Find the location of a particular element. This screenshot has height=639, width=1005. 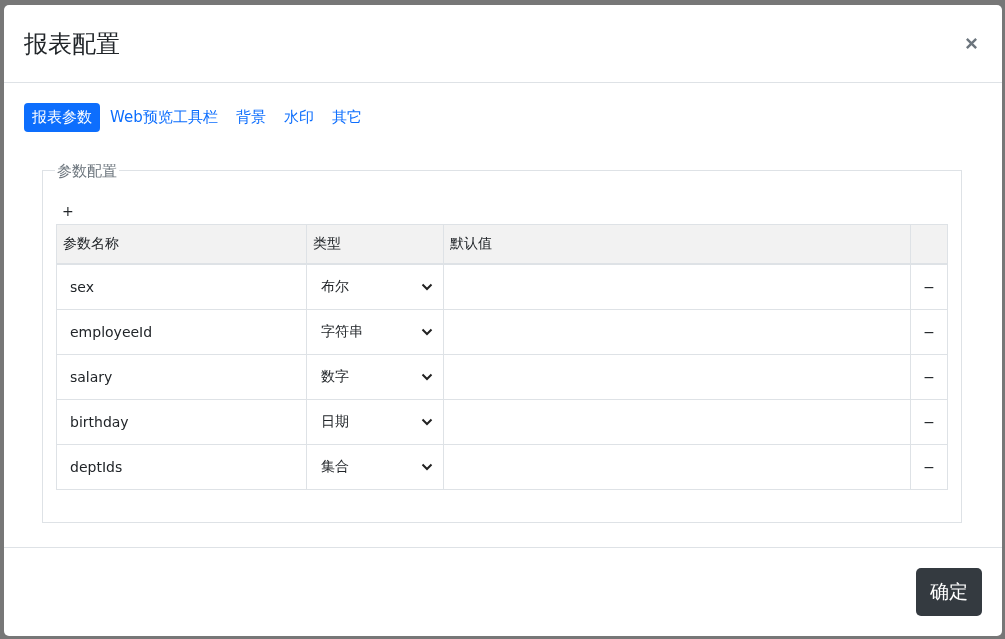

add-link: + is located at coordinates (68, 211).